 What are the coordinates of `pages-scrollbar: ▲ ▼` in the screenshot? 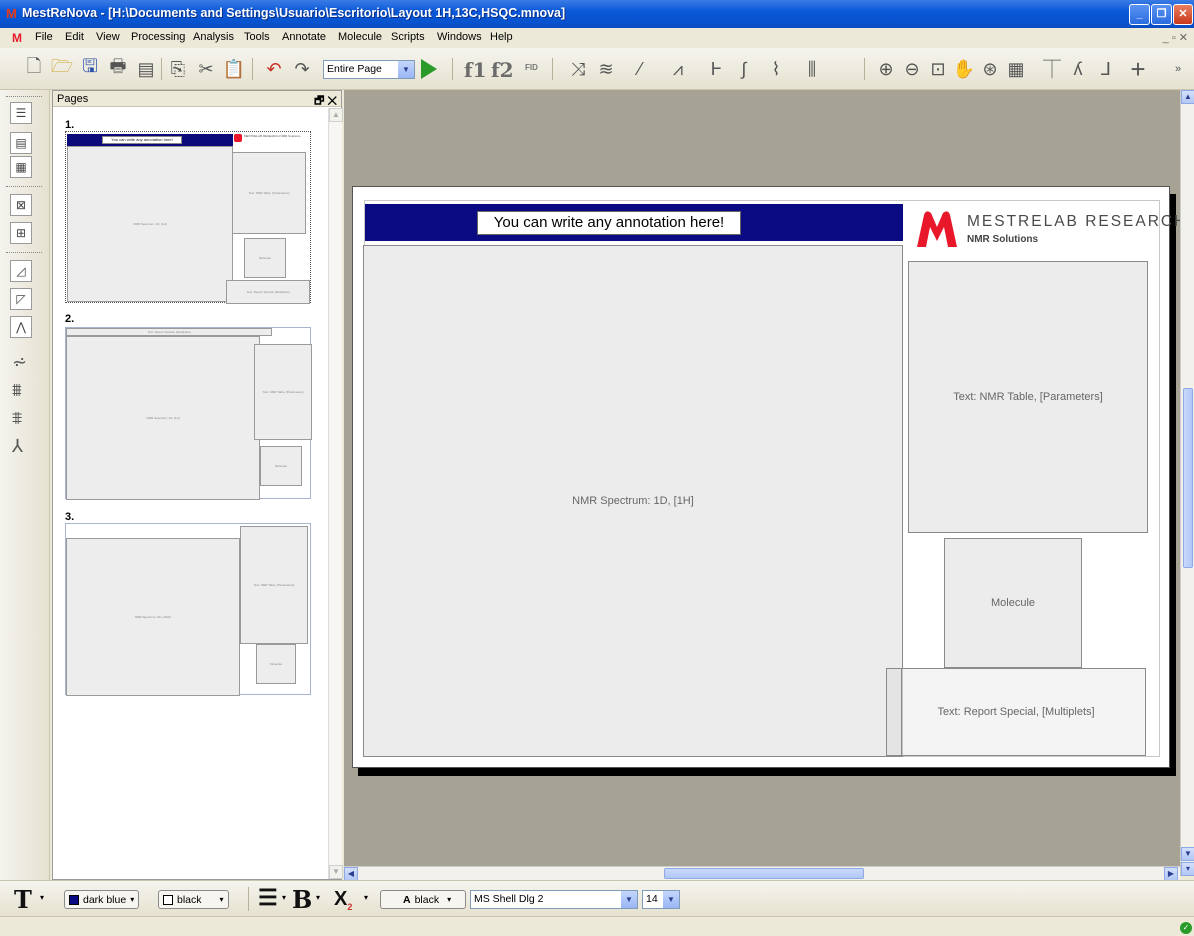 It's located at (335, 493).